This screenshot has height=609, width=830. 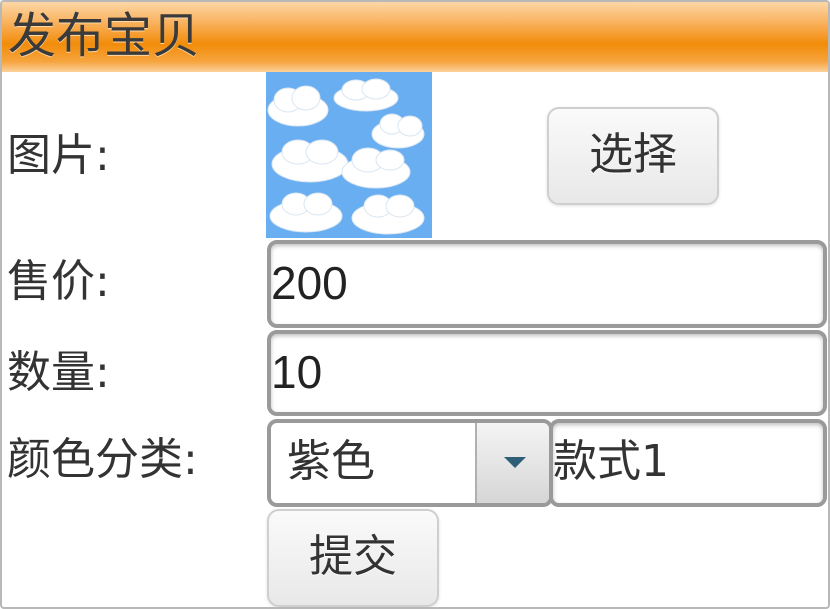 What do you see at coordinates (410, 463) in the screenshot?
I see `color-select: 紫色` at bounding box center [410, 463].